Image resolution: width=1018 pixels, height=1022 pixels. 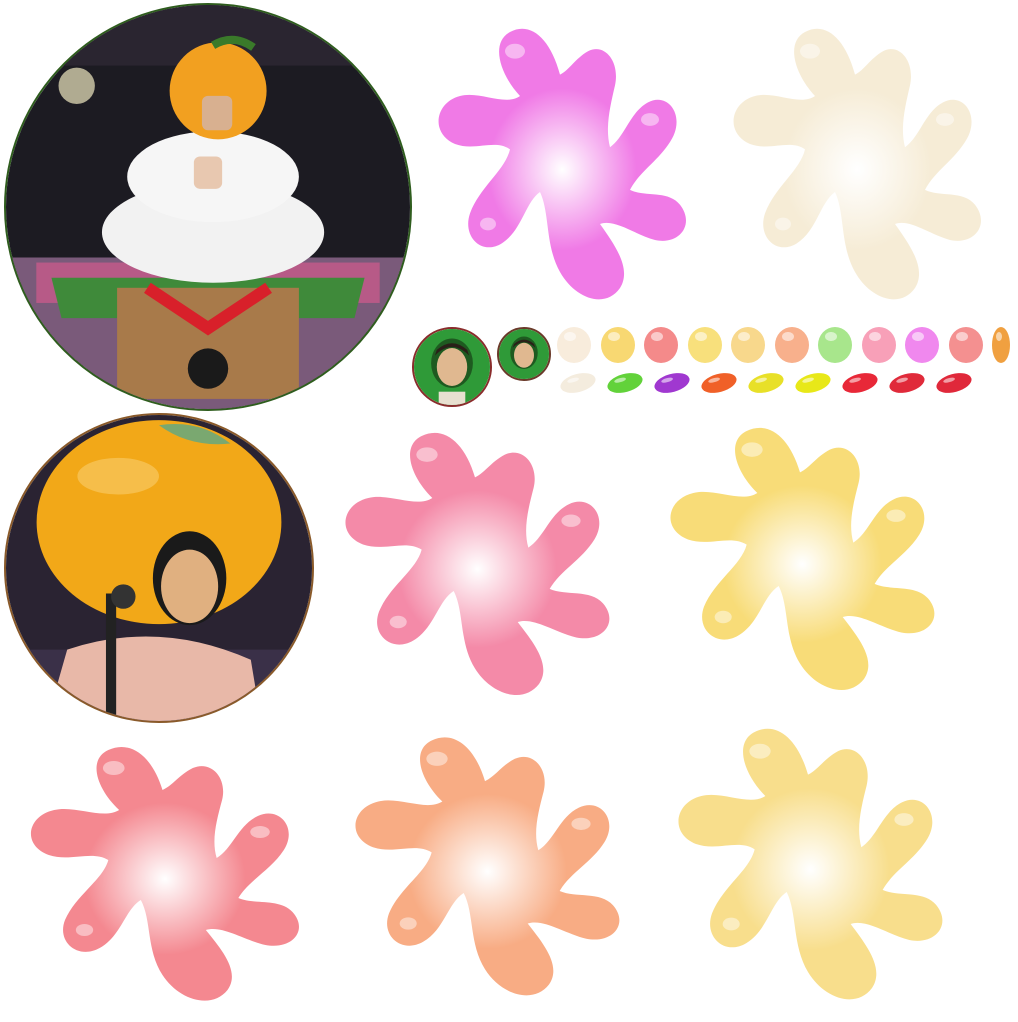 I want to click on performer-in-orange-head-costume-icon, so click(x=159, y=568).